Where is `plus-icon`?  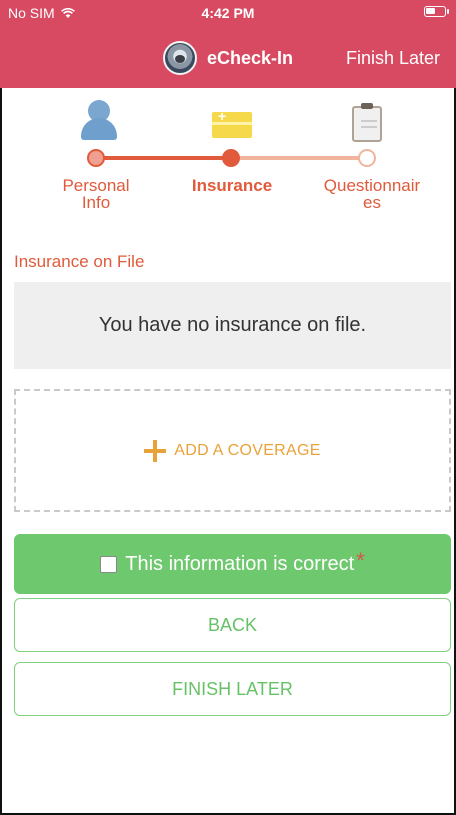 plus-icon is located at coordinates (155, 450).